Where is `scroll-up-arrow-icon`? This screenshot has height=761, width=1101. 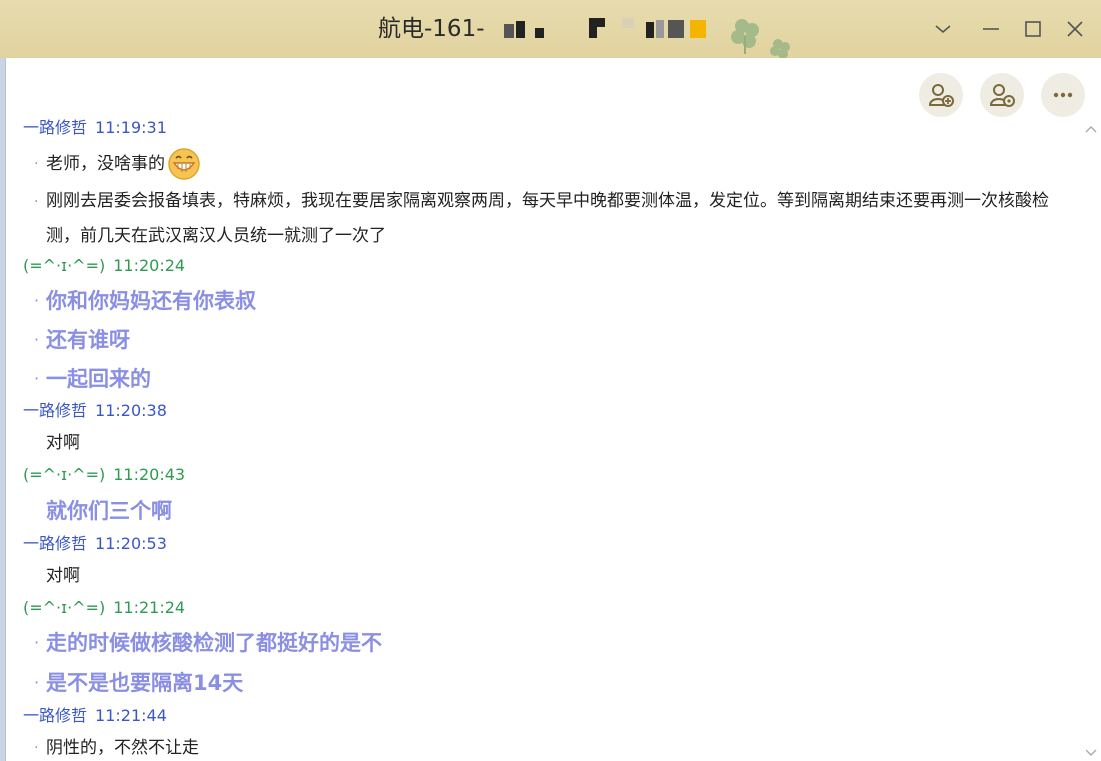
scroll-up-arrow-icon is located at coordinates (1091, 129).